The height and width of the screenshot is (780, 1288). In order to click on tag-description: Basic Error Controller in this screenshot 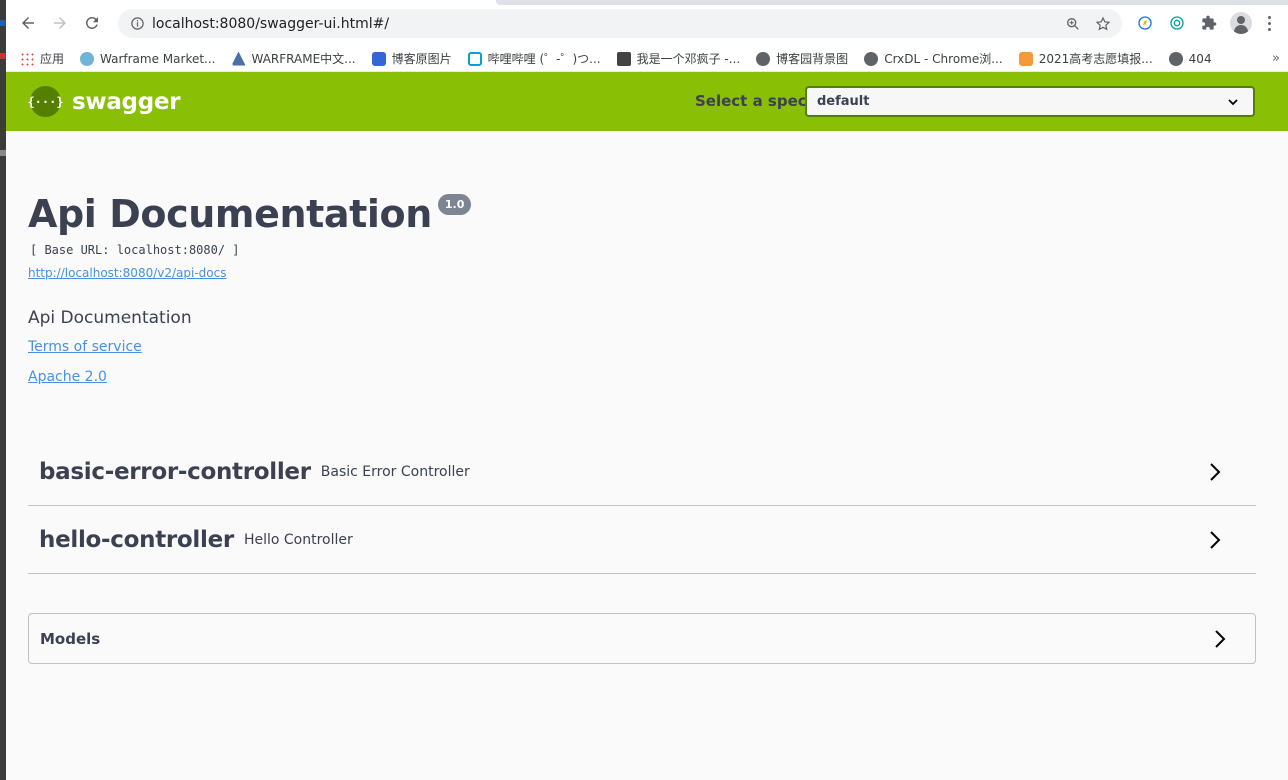, I will do `click(395, 471)`.